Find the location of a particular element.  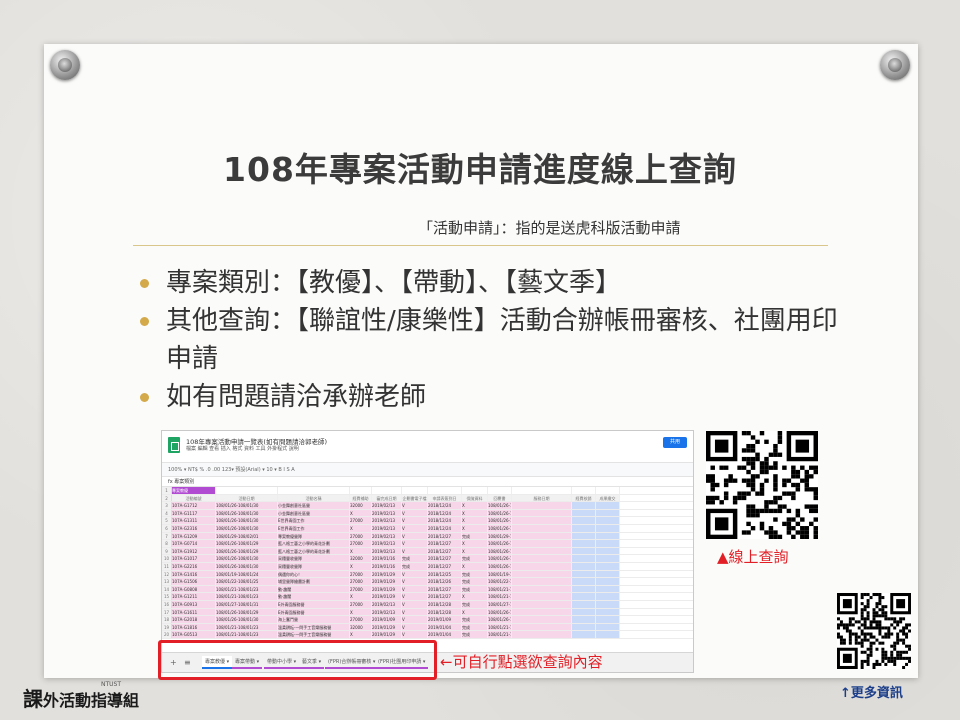

more-info-link: ↑更多資訊 is located at coordinates (871, 691).